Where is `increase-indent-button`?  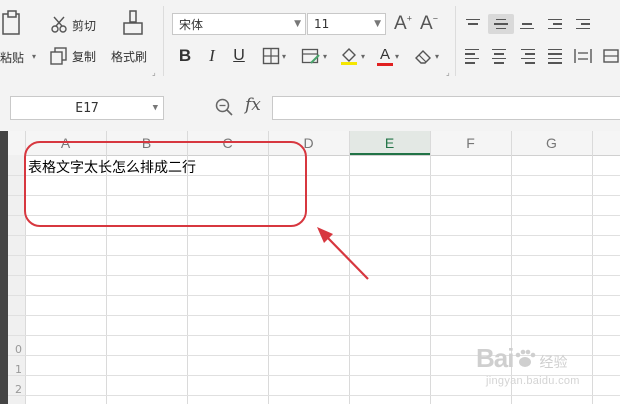
increase-indent-button is located at coordinates (583, 24).